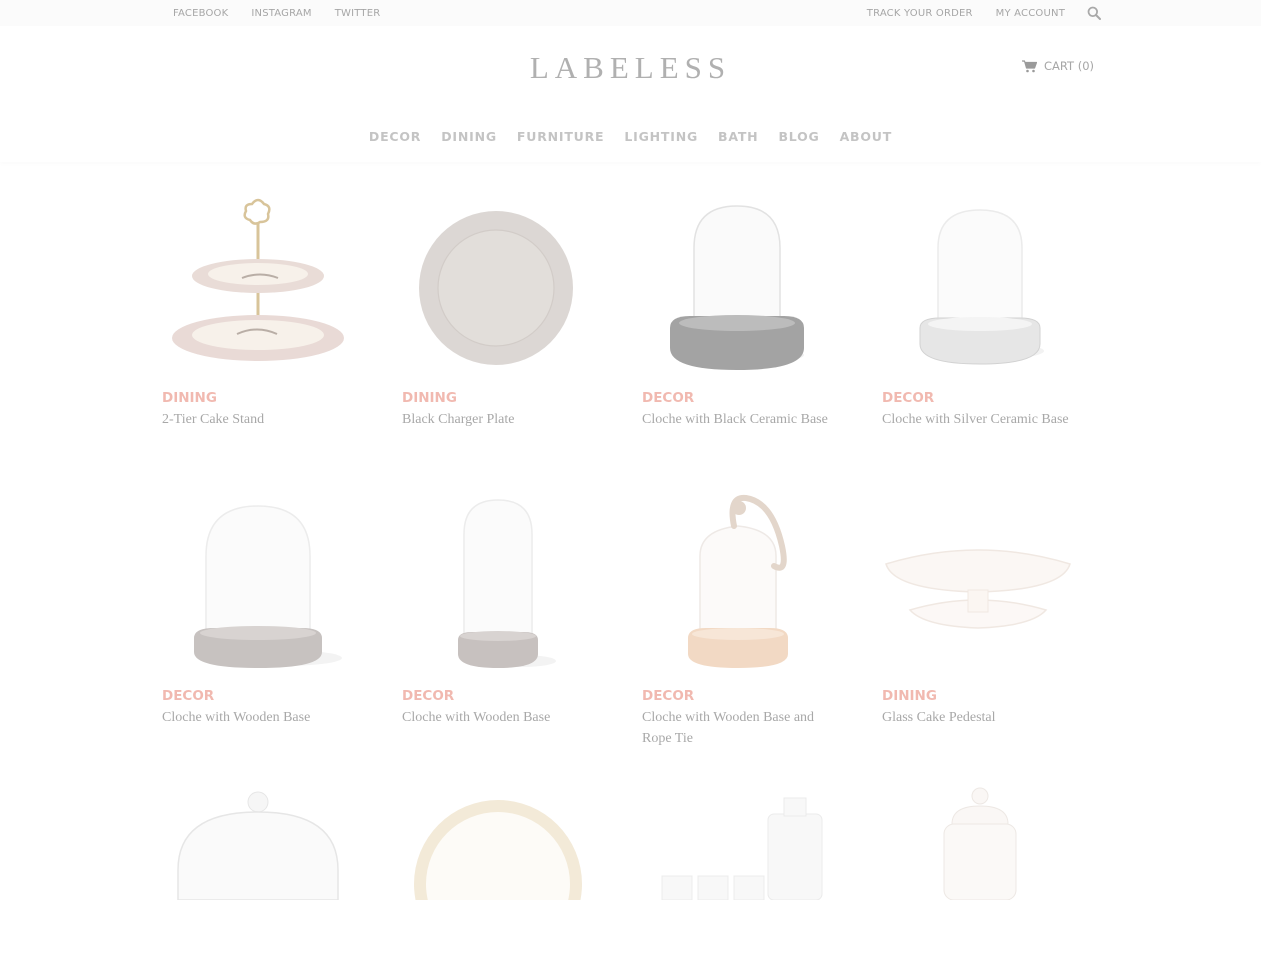  What do you see at coordinates (469, 136) in the screenshot?
I see `nav-dining: DINING` at bounding box center [469, 136].